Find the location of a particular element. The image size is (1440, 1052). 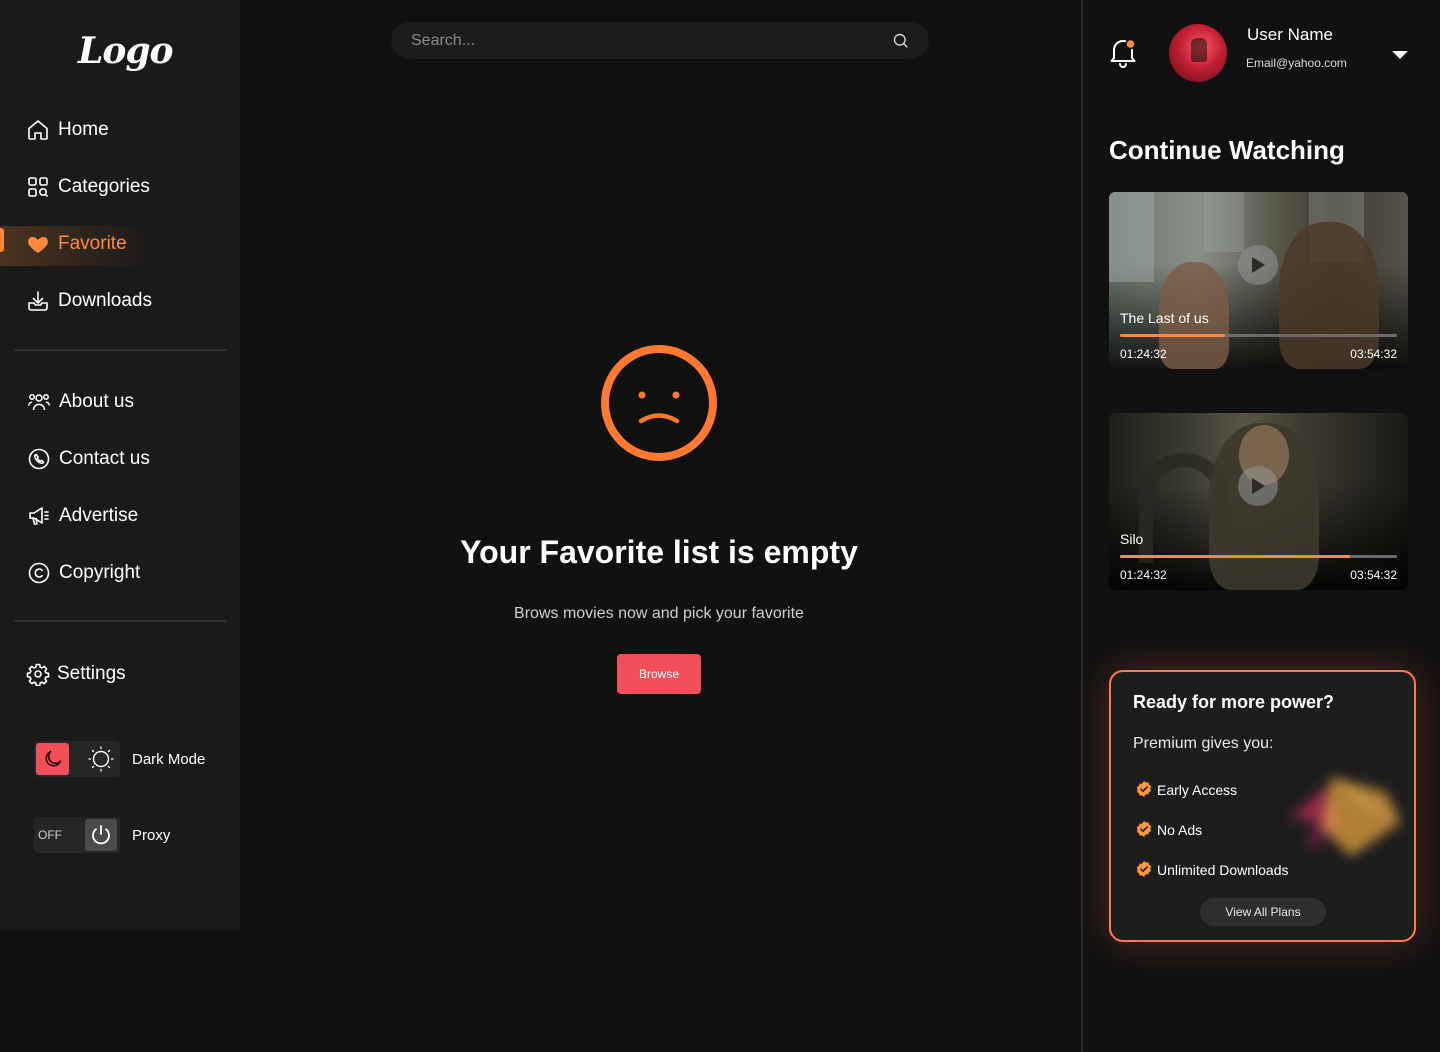

megaphone-icon is located at coordinates (39, 516).